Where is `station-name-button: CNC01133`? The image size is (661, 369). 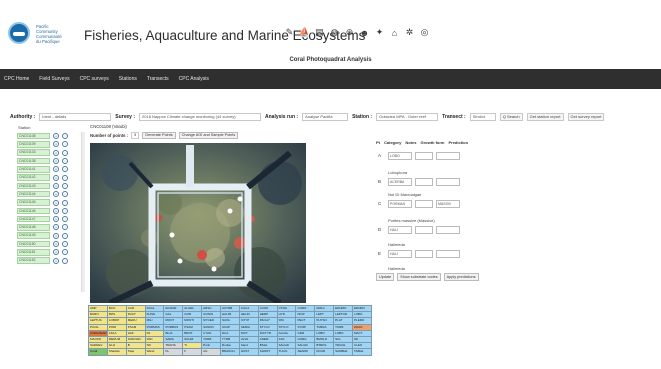 station-name-button: CNC01133 is located at coordinates (33, 152).